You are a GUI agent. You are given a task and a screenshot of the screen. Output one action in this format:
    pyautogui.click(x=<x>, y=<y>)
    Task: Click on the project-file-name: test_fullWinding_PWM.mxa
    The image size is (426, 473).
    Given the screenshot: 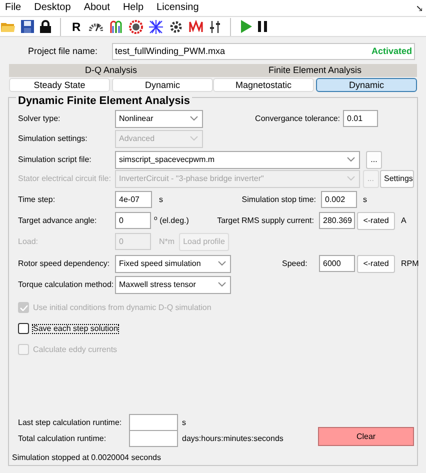 What is the action you would take?
    pyautogui.click(x=170, y=51)
    